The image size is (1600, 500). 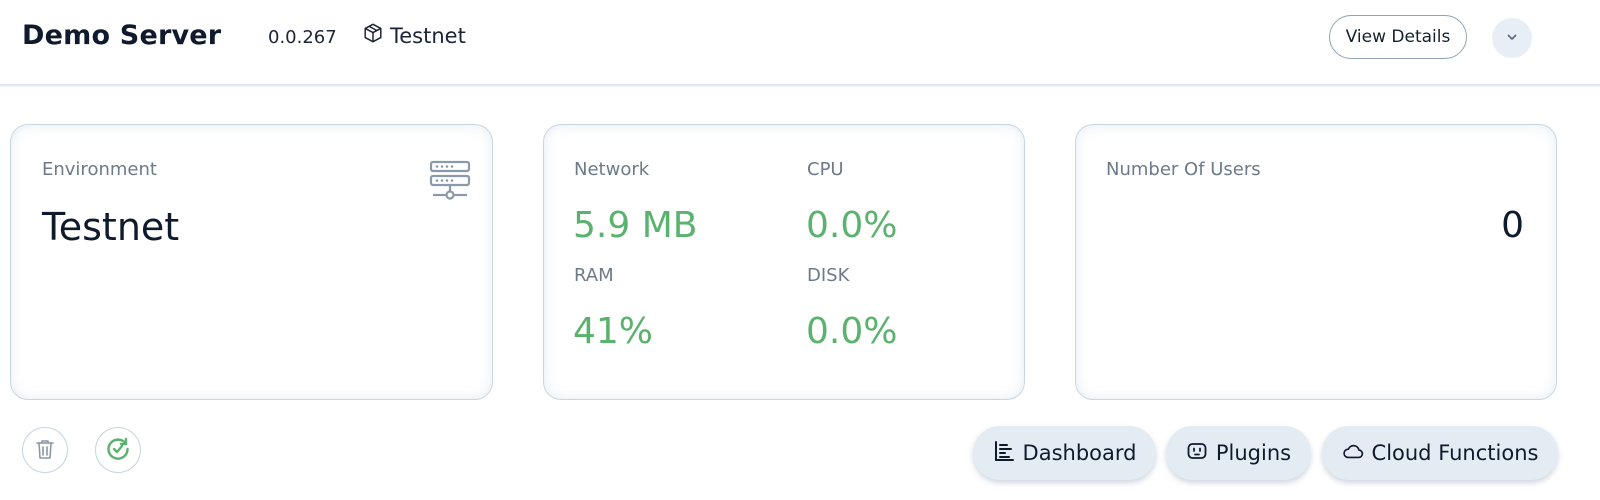 What do you see at coordinates (99, 169) in the screenshot?
I see `environment-label: Environment` at bounding box center [99, 169].